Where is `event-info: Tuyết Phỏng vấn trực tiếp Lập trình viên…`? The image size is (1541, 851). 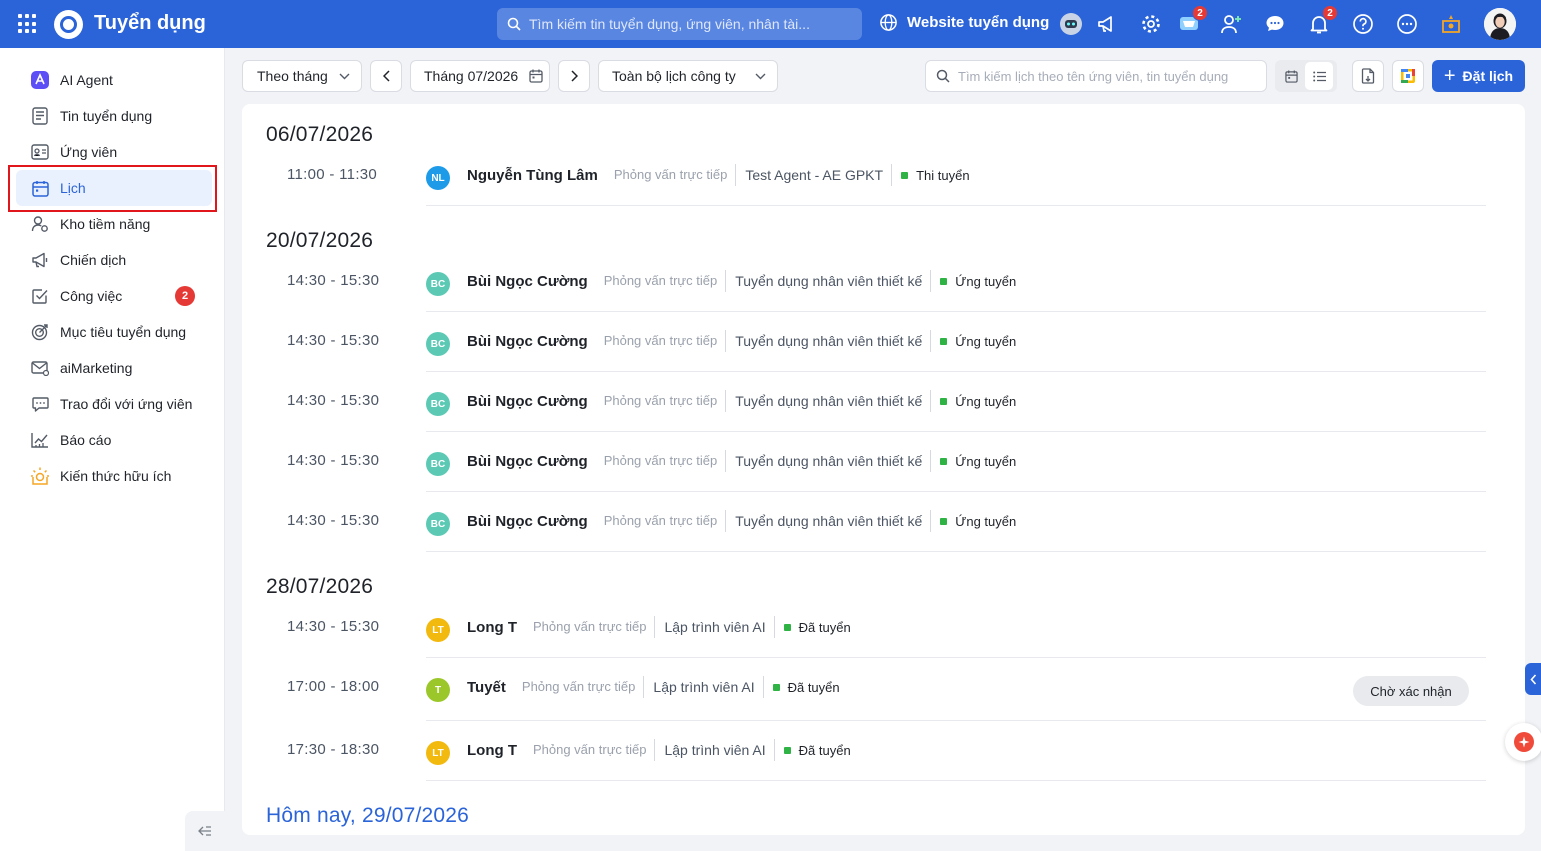 event-info: Tuyết Phỏng vấn trực tiếp Lập trình viên… is located at coordinates (653, 687).